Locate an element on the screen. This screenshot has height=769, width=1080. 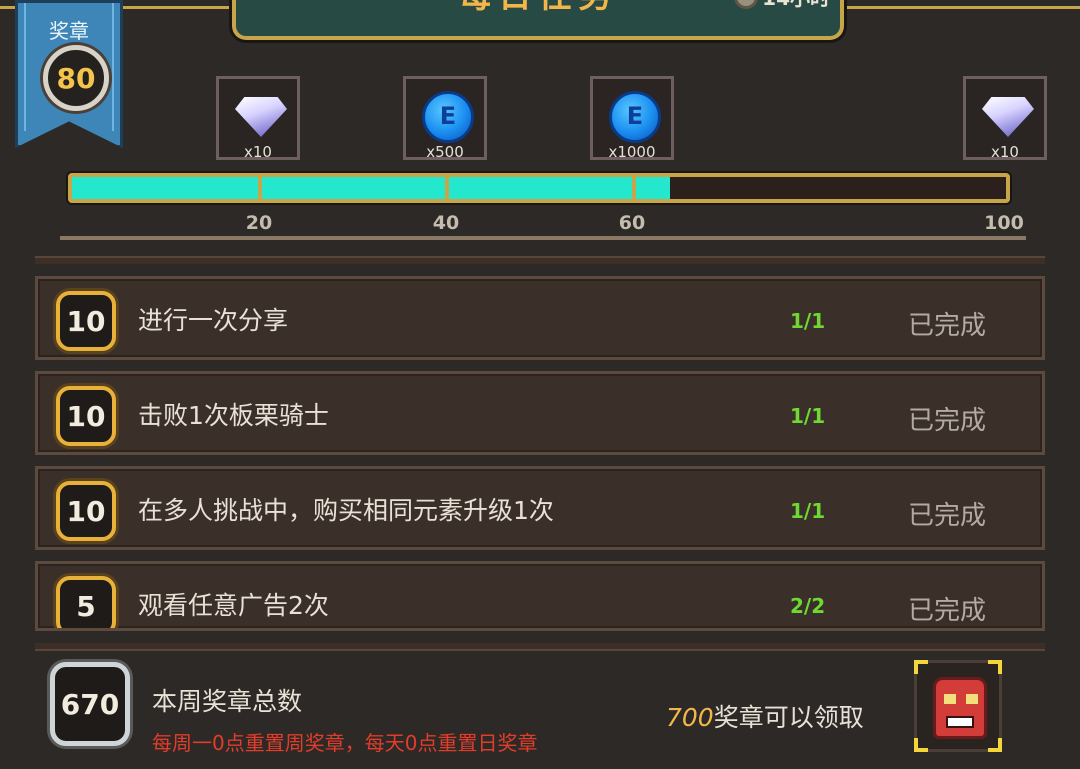
milestone-reward-20: x10 is located at coordinates (258, 118).